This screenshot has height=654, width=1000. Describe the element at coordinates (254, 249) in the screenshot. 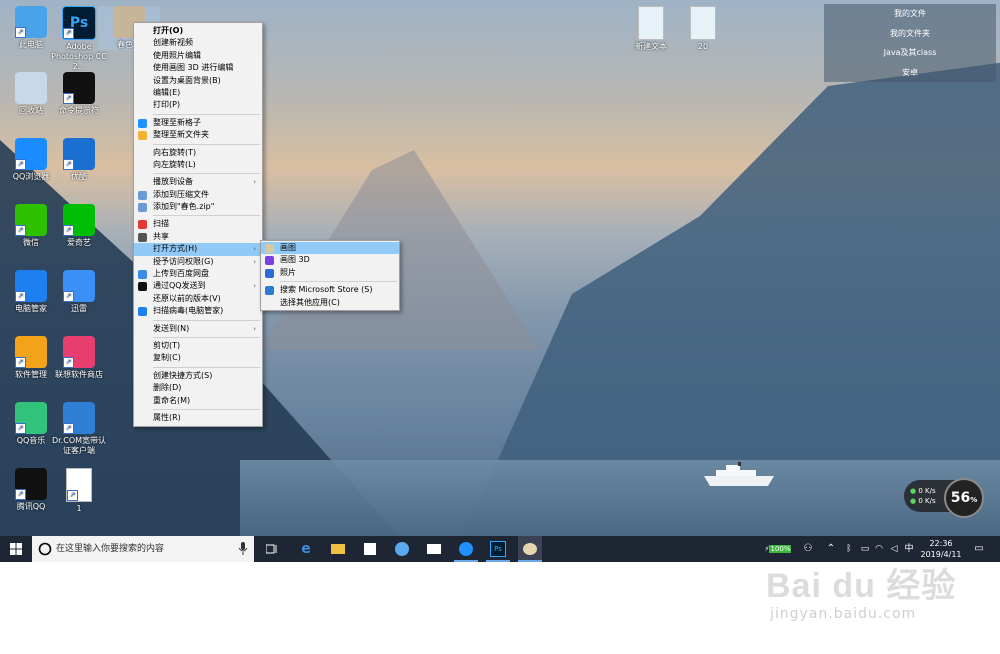

I see `chevron-right-icon: ›` at that location.